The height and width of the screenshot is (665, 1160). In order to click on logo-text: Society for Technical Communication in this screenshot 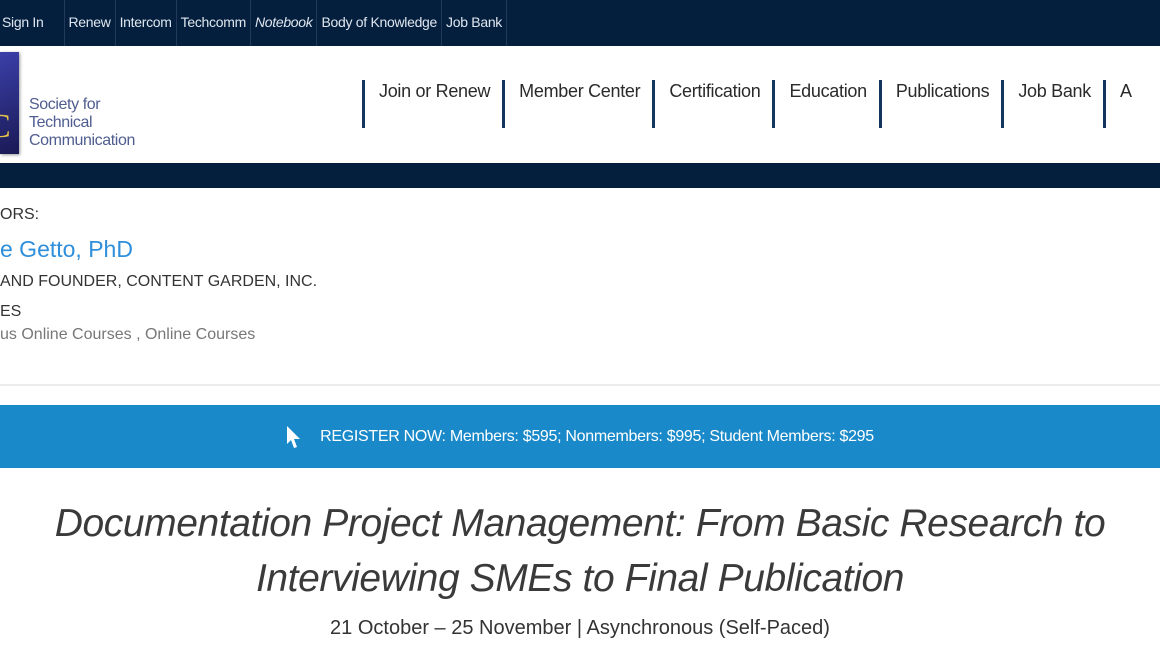, I will do `click(82, 123)`.